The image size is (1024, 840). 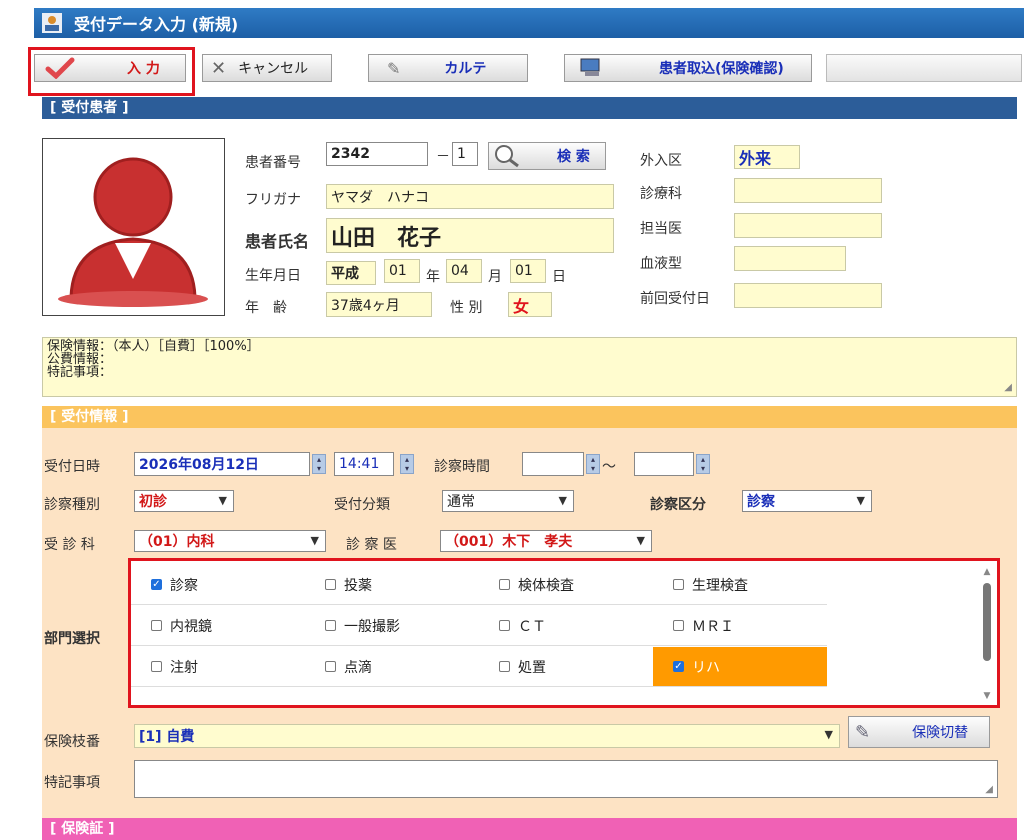 I want to click on notes-field: ◢, so click(x=566, y=779).